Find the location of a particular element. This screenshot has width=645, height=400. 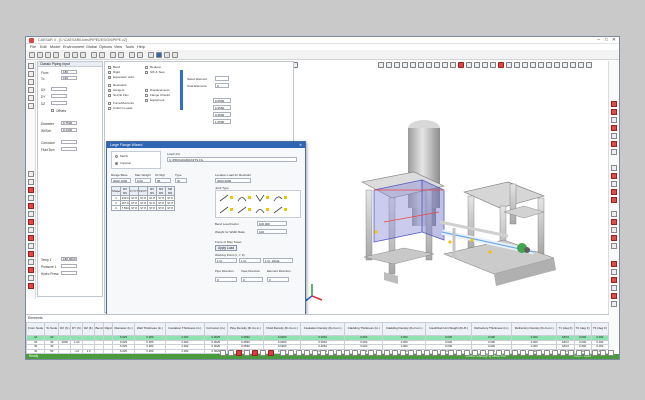

bottom-tool-27-icon is located at coordinates (435, 353).